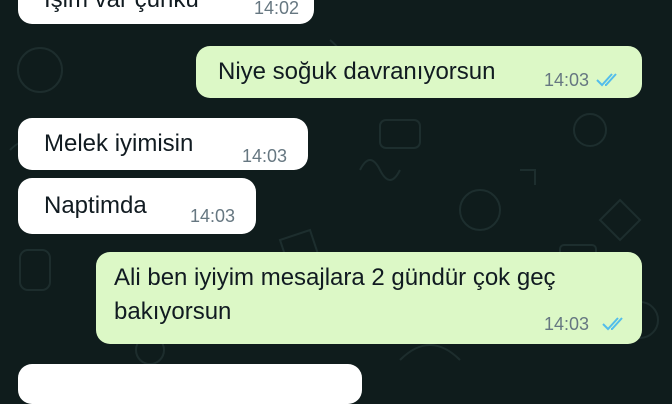 The height and width of the screenshot is (404, 672). I want to click on message-text: Melek iyimisin, so click(119, 143).